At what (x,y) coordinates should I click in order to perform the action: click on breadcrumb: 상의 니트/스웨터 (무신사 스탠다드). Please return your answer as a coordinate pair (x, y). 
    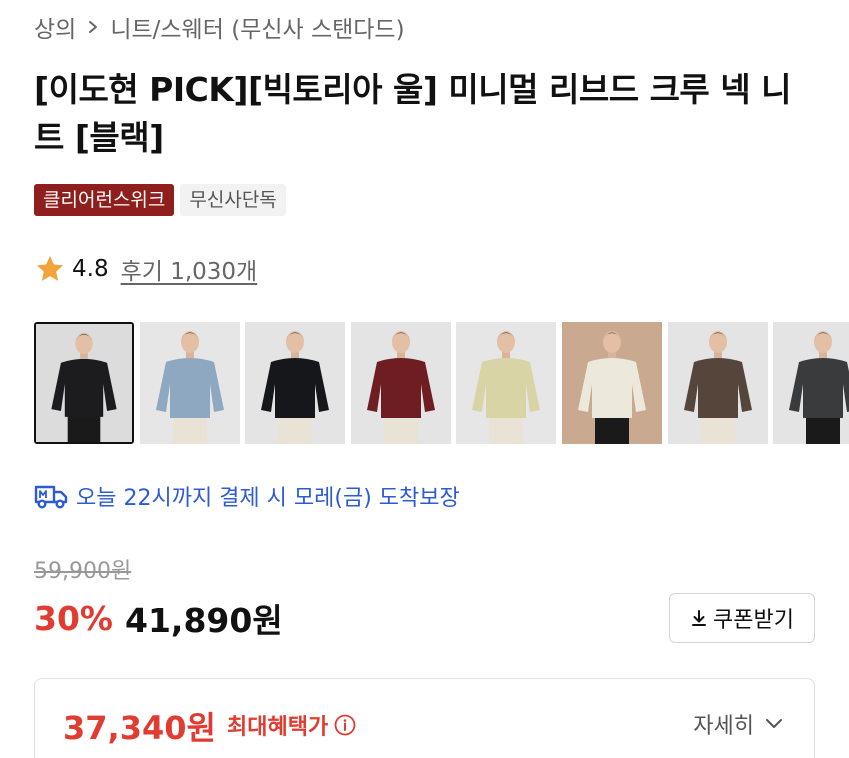
    Looking at the image, I should click on (219, 27).